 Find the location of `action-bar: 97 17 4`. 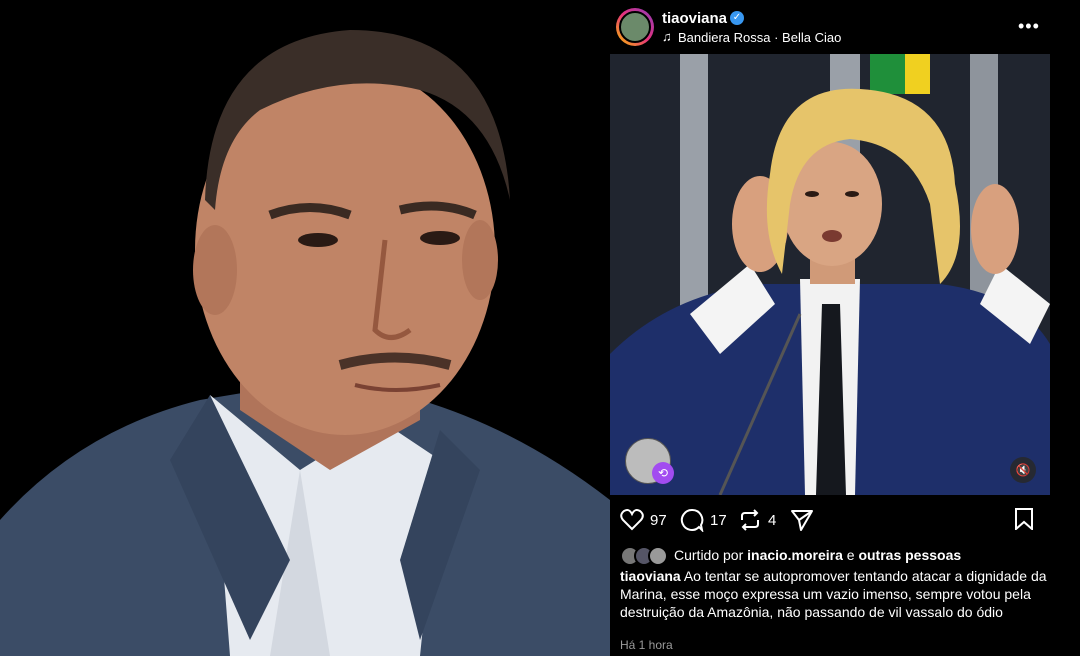

action-bar: 97 17 4 is located at coordinates (830, 520).